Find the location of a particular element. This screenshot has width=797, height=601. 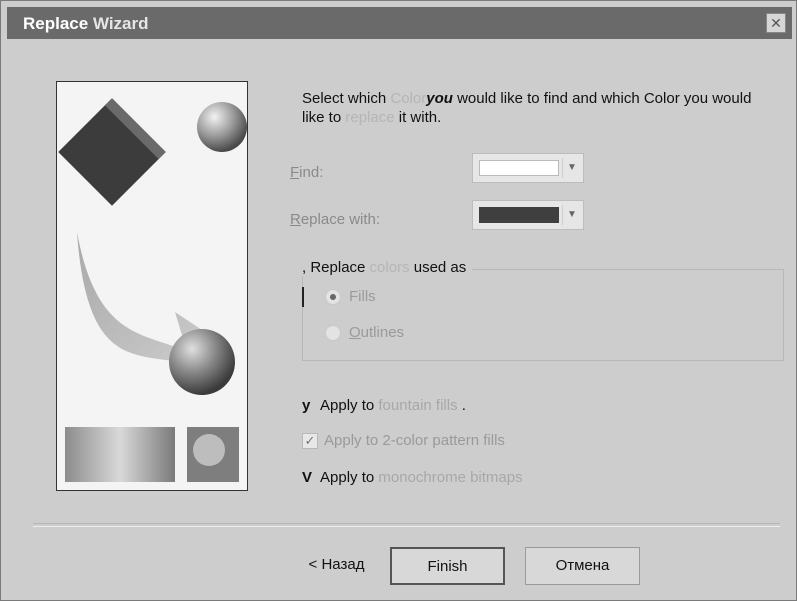

radio-icon is located at coordinates (333, 333).